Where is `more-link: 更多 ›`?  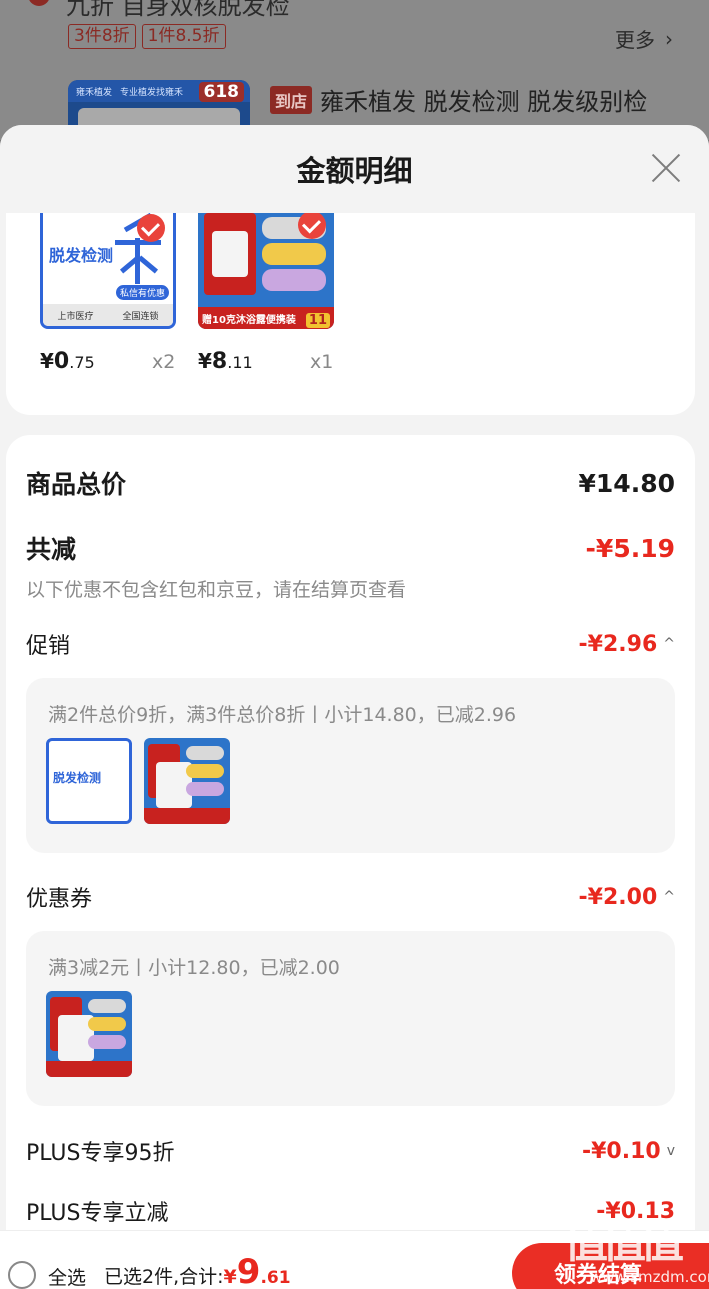 more-link: 更多 › is located at coordinates (644, 38).